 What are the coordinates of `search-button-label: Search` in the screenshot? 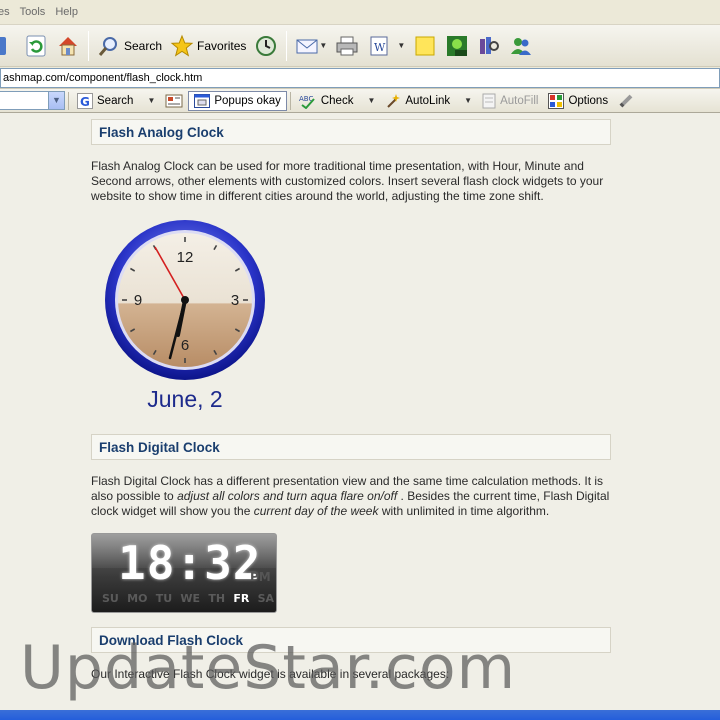 It's located at (143, 45).